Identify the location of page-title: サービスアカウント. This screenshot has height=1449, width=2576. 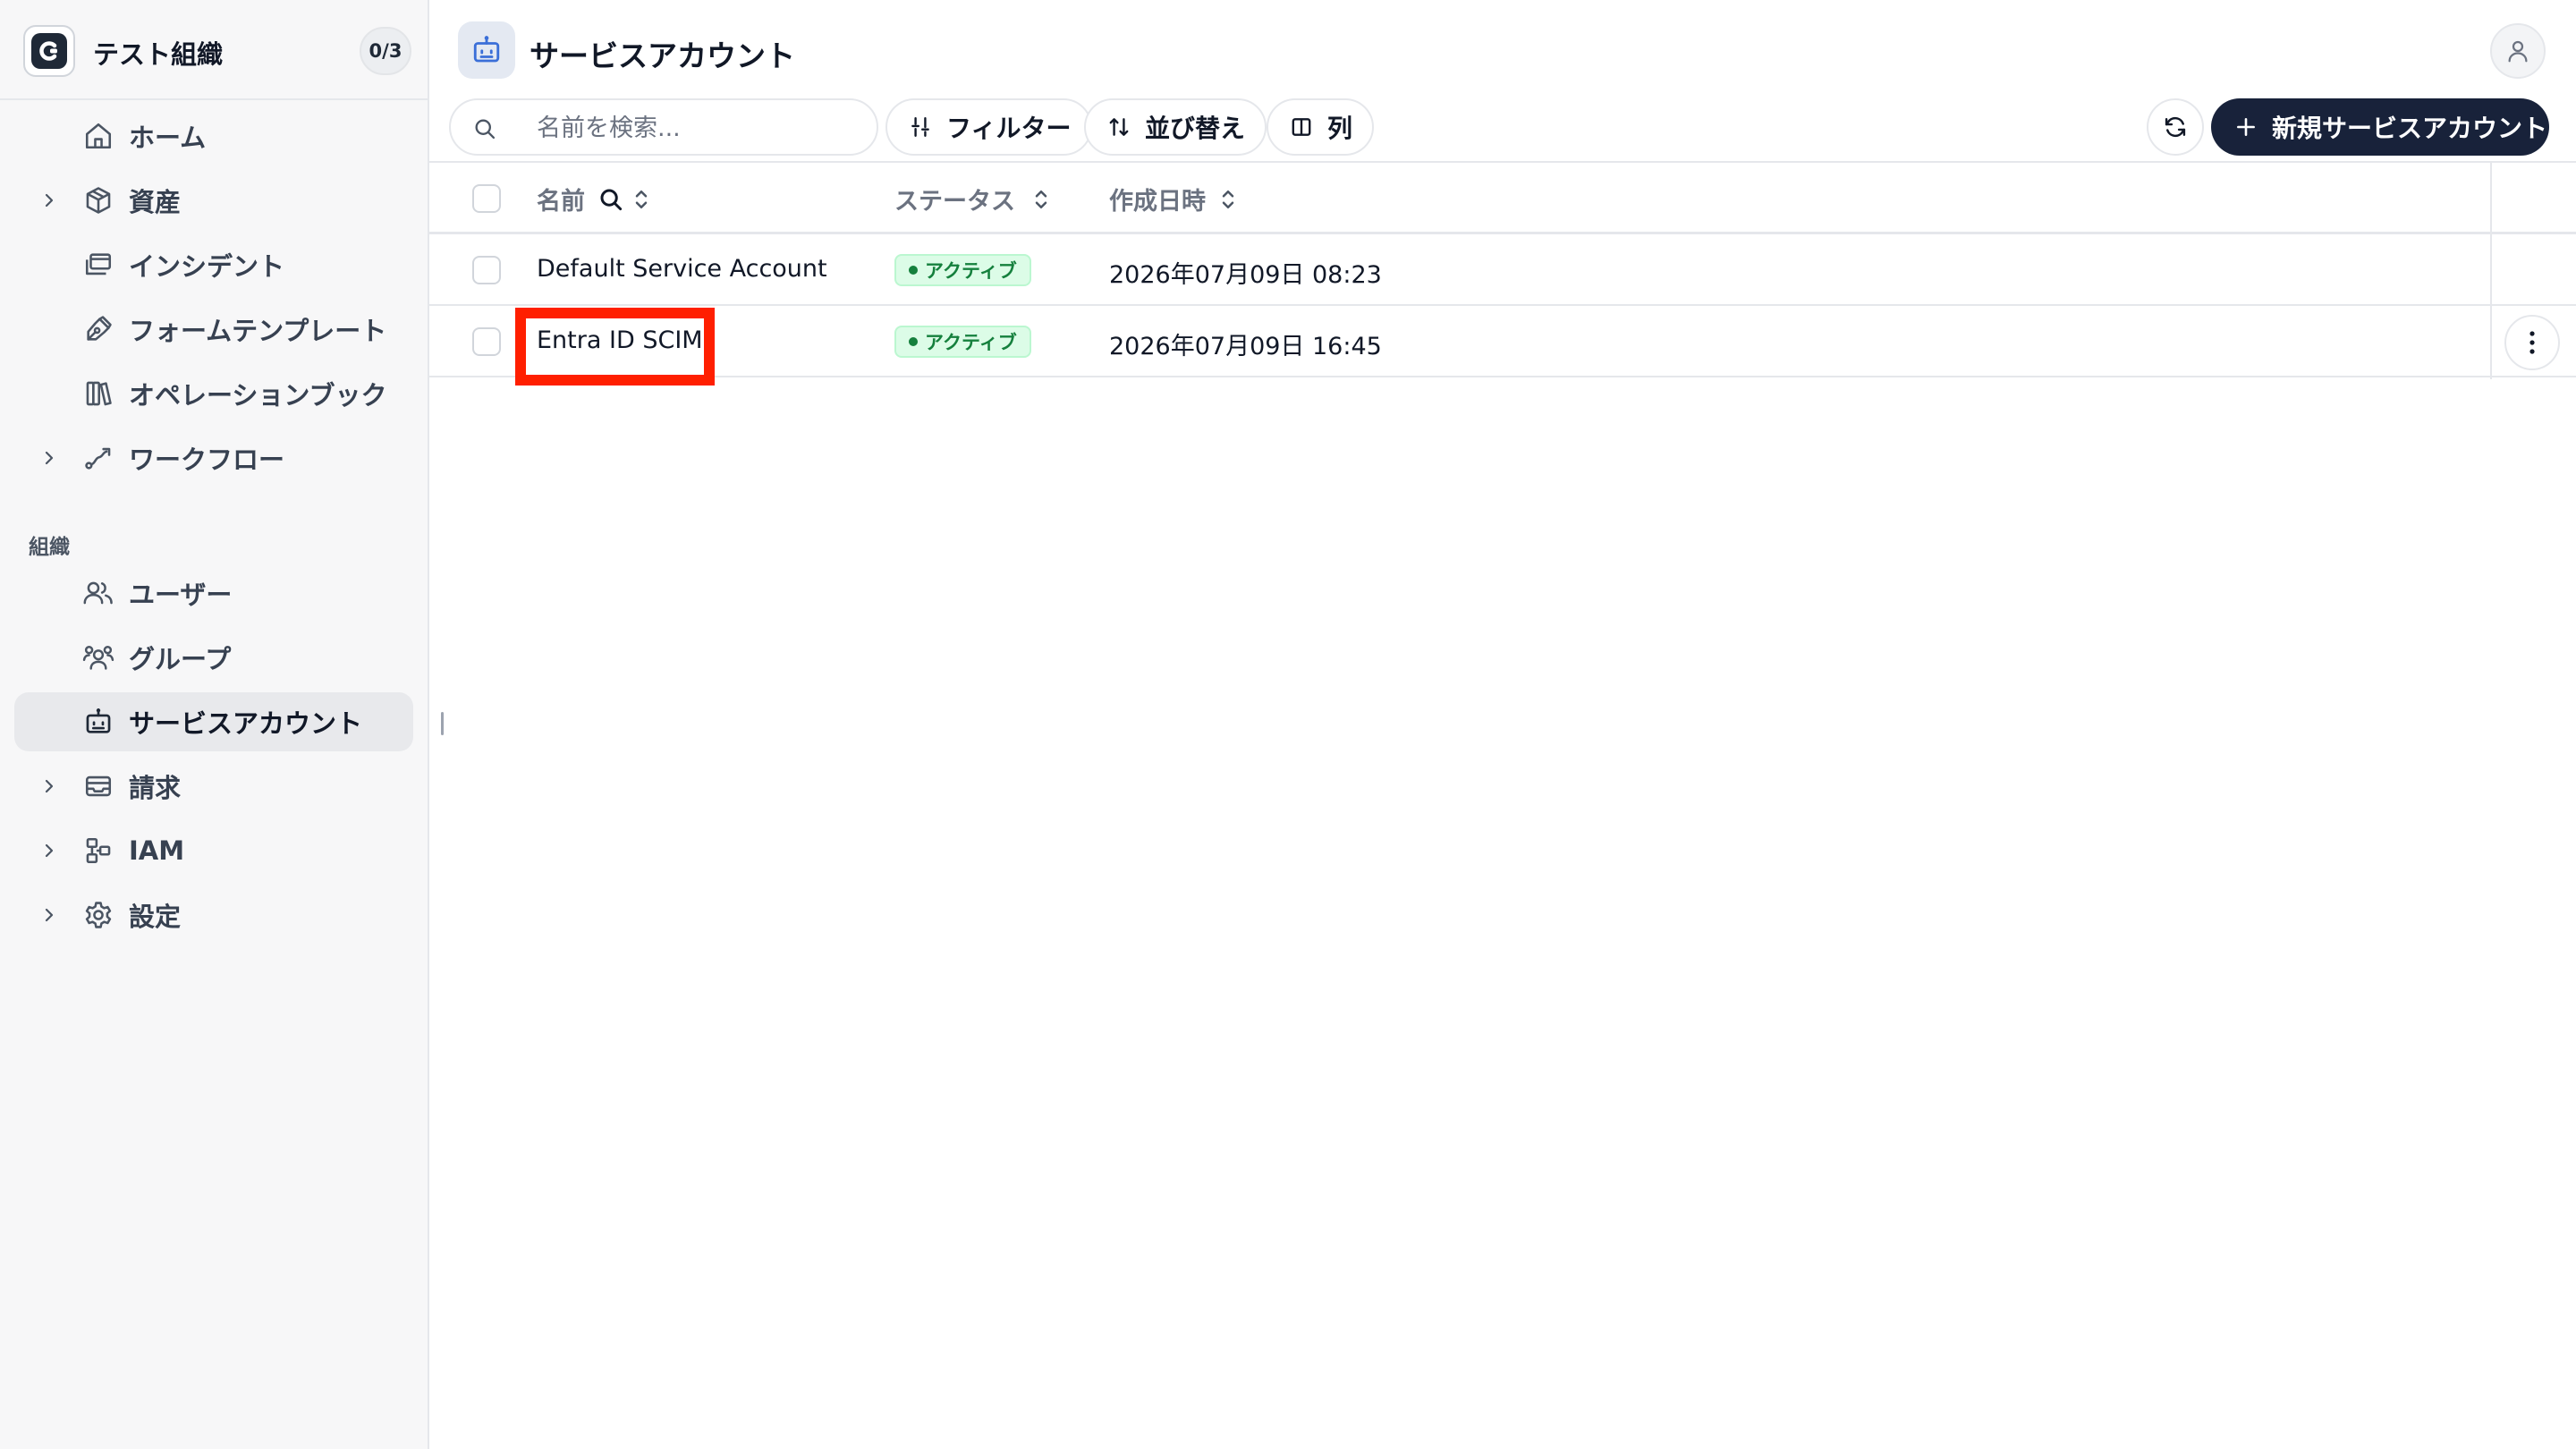
(662, 55).